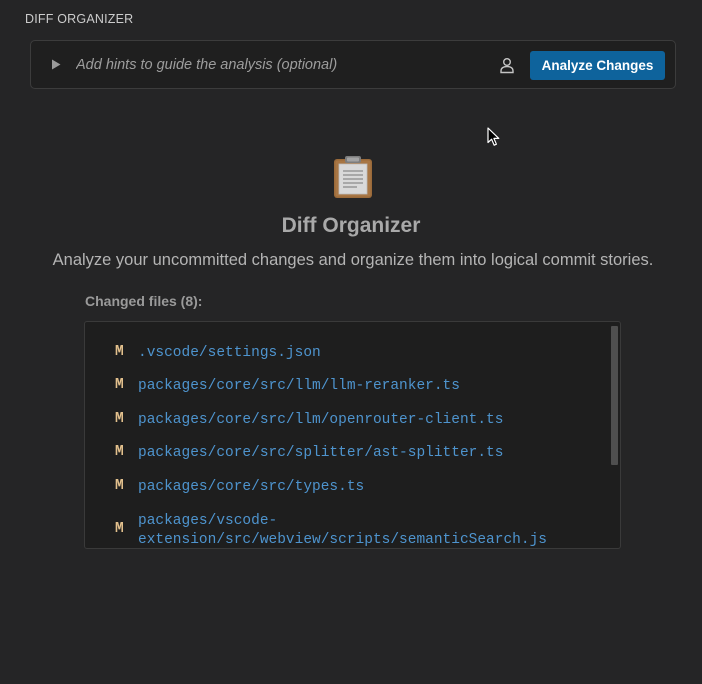  Describe the element at coordinates (79, 19) in the screenshot. I see `panel-title: DIFF ORGANIZER` at that location.